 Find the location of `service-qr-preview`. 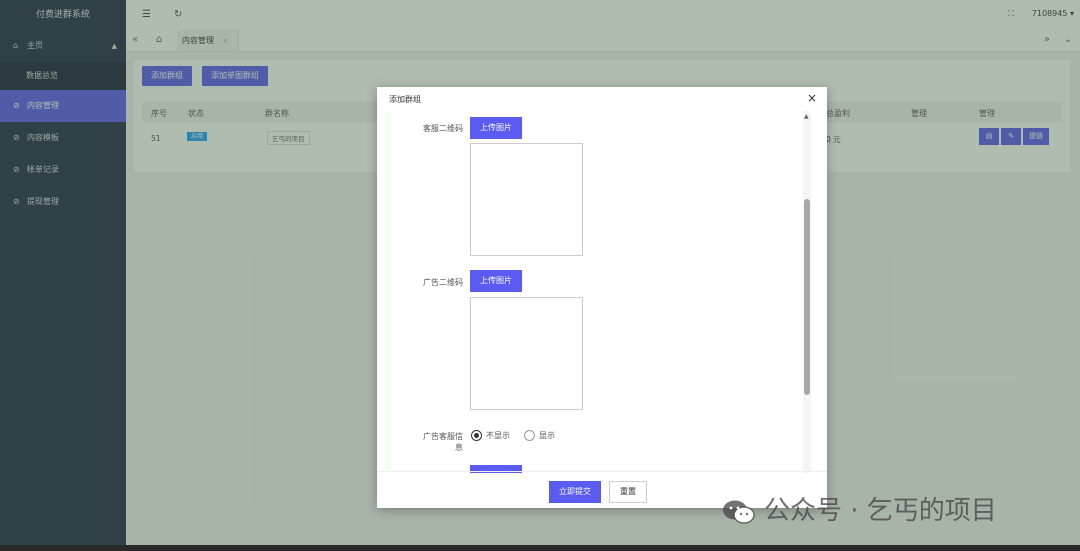

service-qr-preview is located at coordinates (526, 199).